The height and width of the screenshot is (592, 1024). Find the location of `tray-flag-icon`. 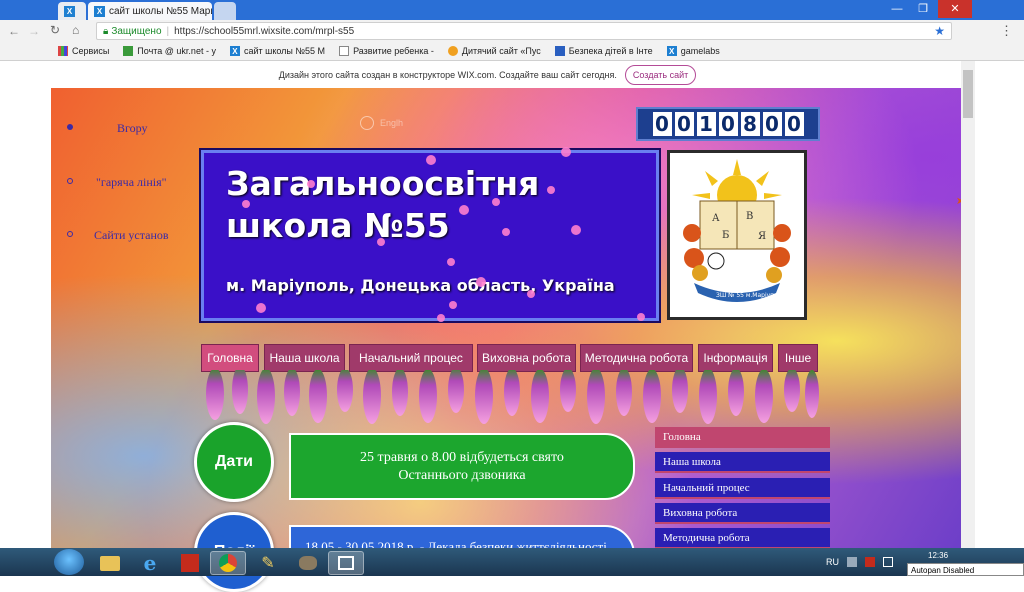

tray-flag-icon is located at coordinates (888, 562).